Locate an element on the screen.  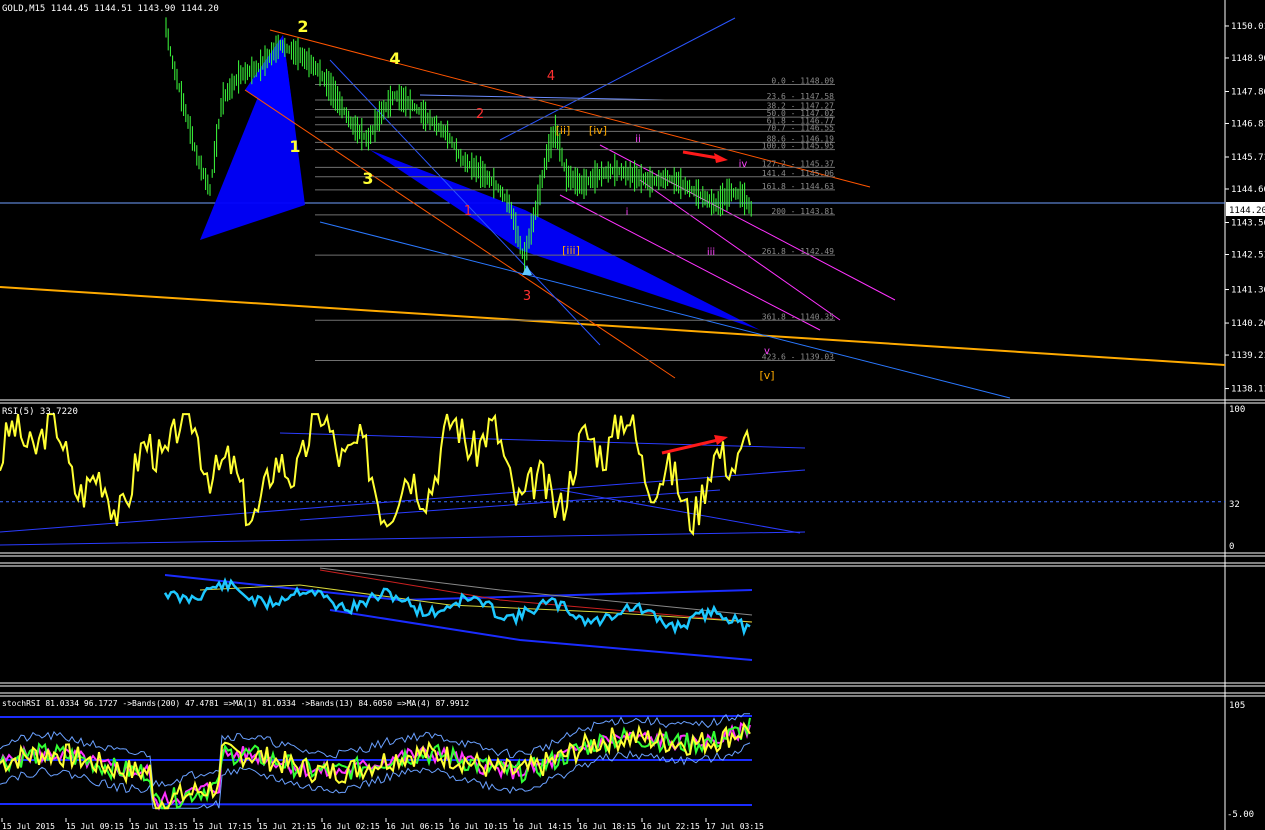
blue-fan-up is located at coordinates (617, 79).